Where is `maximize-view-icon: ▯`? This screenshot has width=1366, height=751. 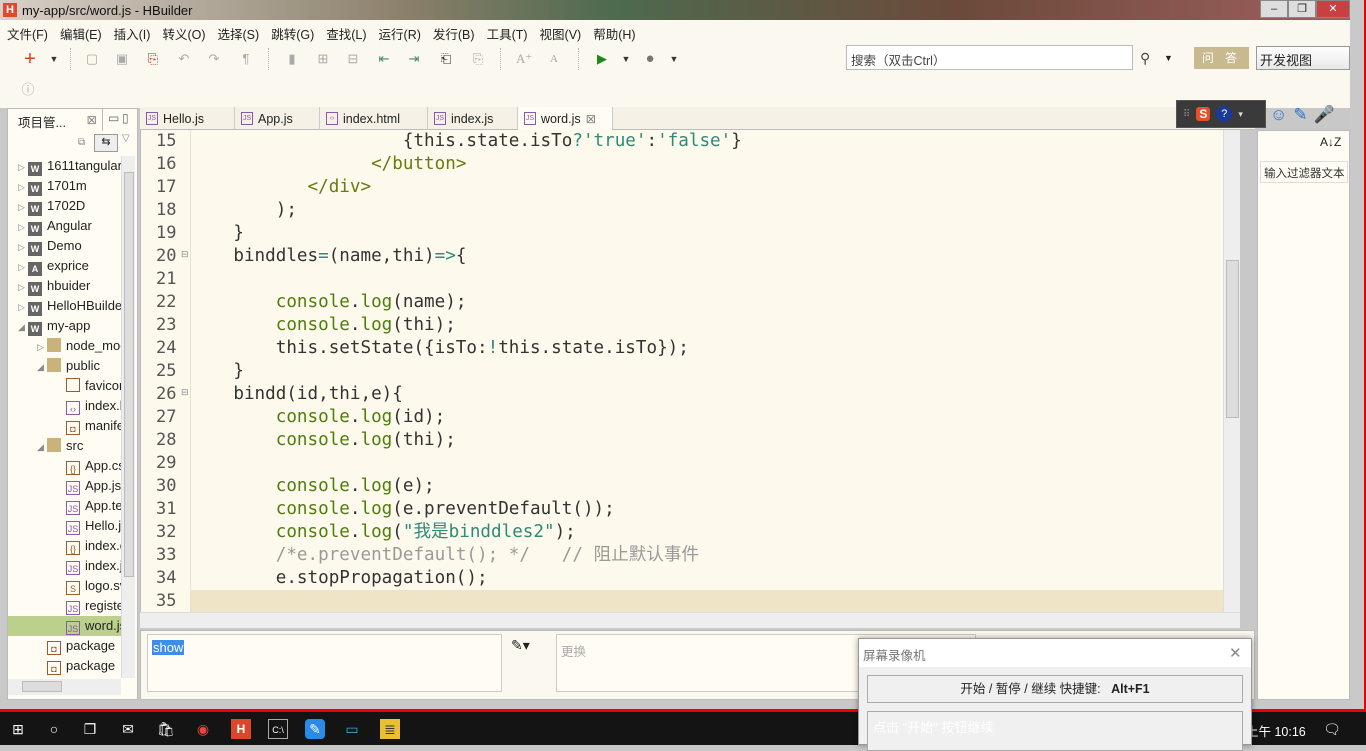
maximize-view-icon: ▯ is located at coordinates (125, 118).